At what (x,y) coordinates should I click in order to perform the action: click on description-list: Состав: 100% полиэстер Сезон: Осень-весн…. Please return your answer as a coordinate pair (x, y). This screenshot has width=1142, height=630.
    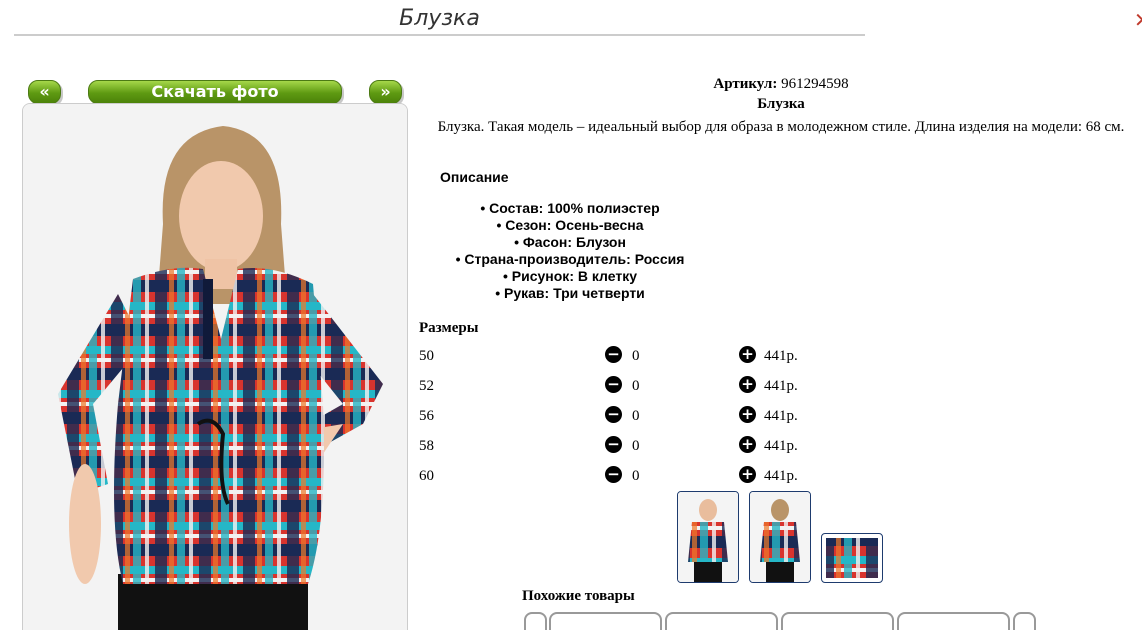
    Looking at the image, I should click on (570, 251).